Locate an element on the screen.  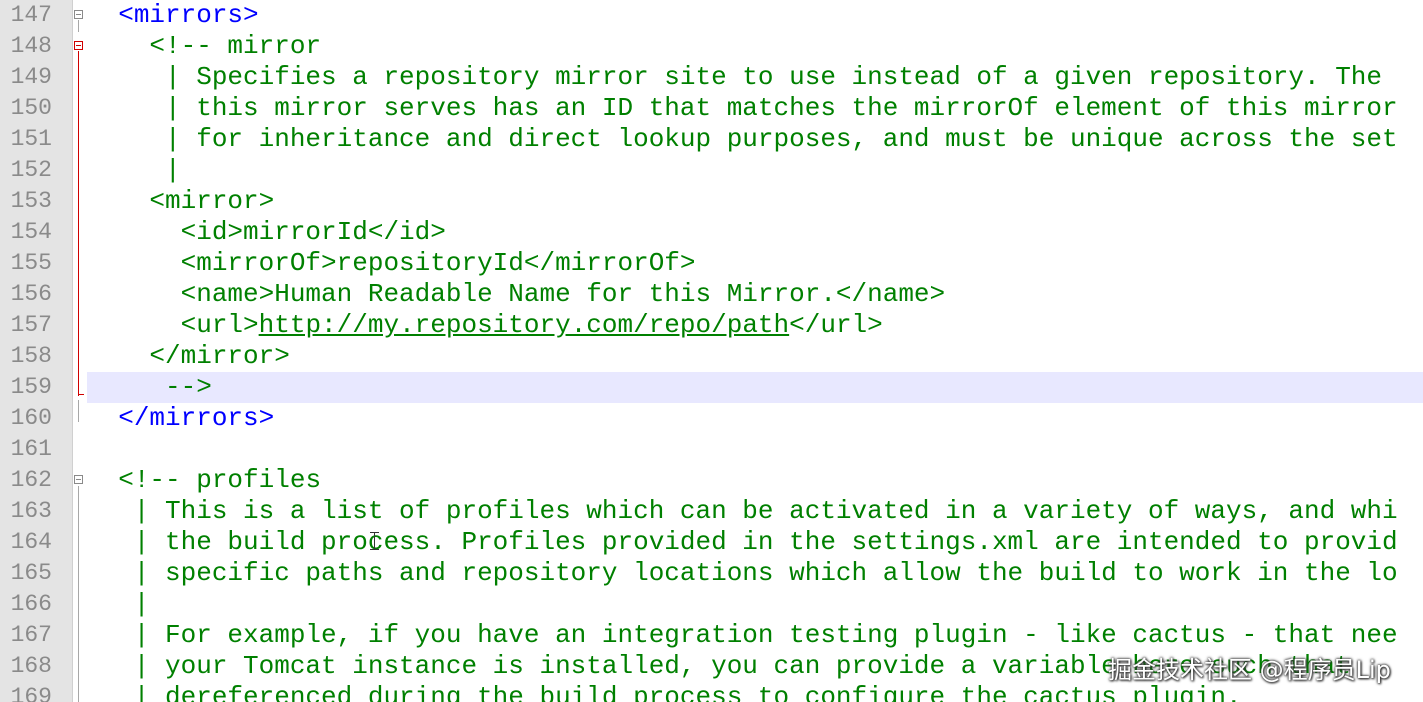
line-number: 168 is located at coordinates (31, 666).